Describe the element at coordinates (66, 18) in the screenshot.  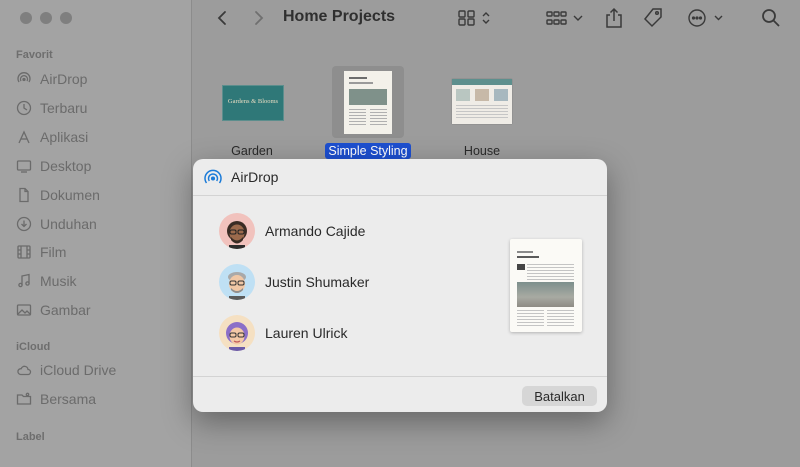
I see `zoom-window-button` at that location.